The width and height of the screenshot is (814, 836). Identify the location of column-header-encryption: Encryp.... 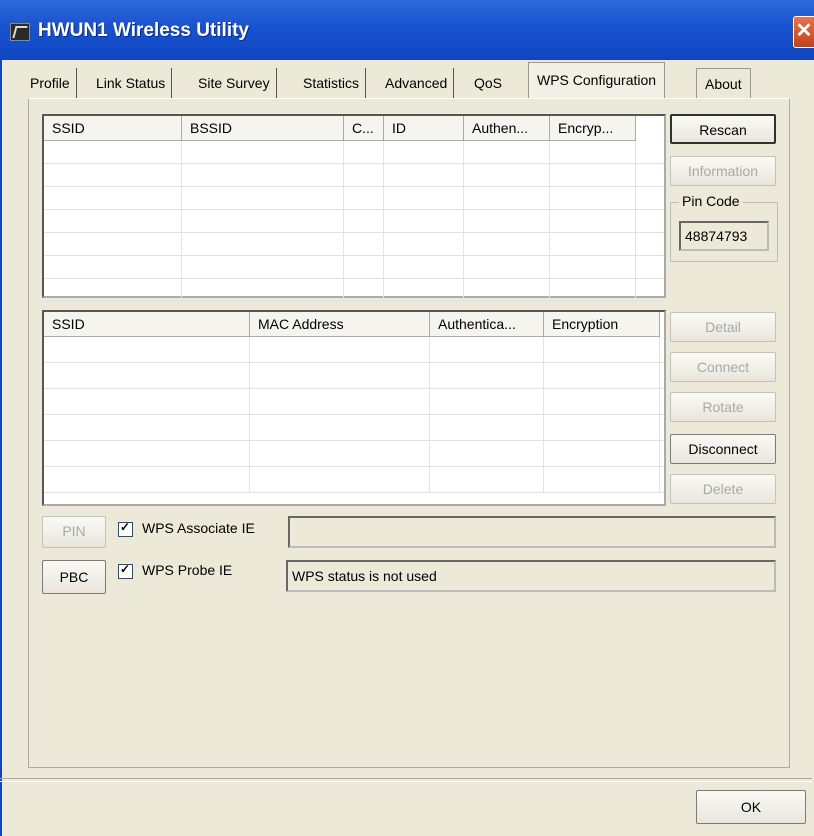
(593, 128).